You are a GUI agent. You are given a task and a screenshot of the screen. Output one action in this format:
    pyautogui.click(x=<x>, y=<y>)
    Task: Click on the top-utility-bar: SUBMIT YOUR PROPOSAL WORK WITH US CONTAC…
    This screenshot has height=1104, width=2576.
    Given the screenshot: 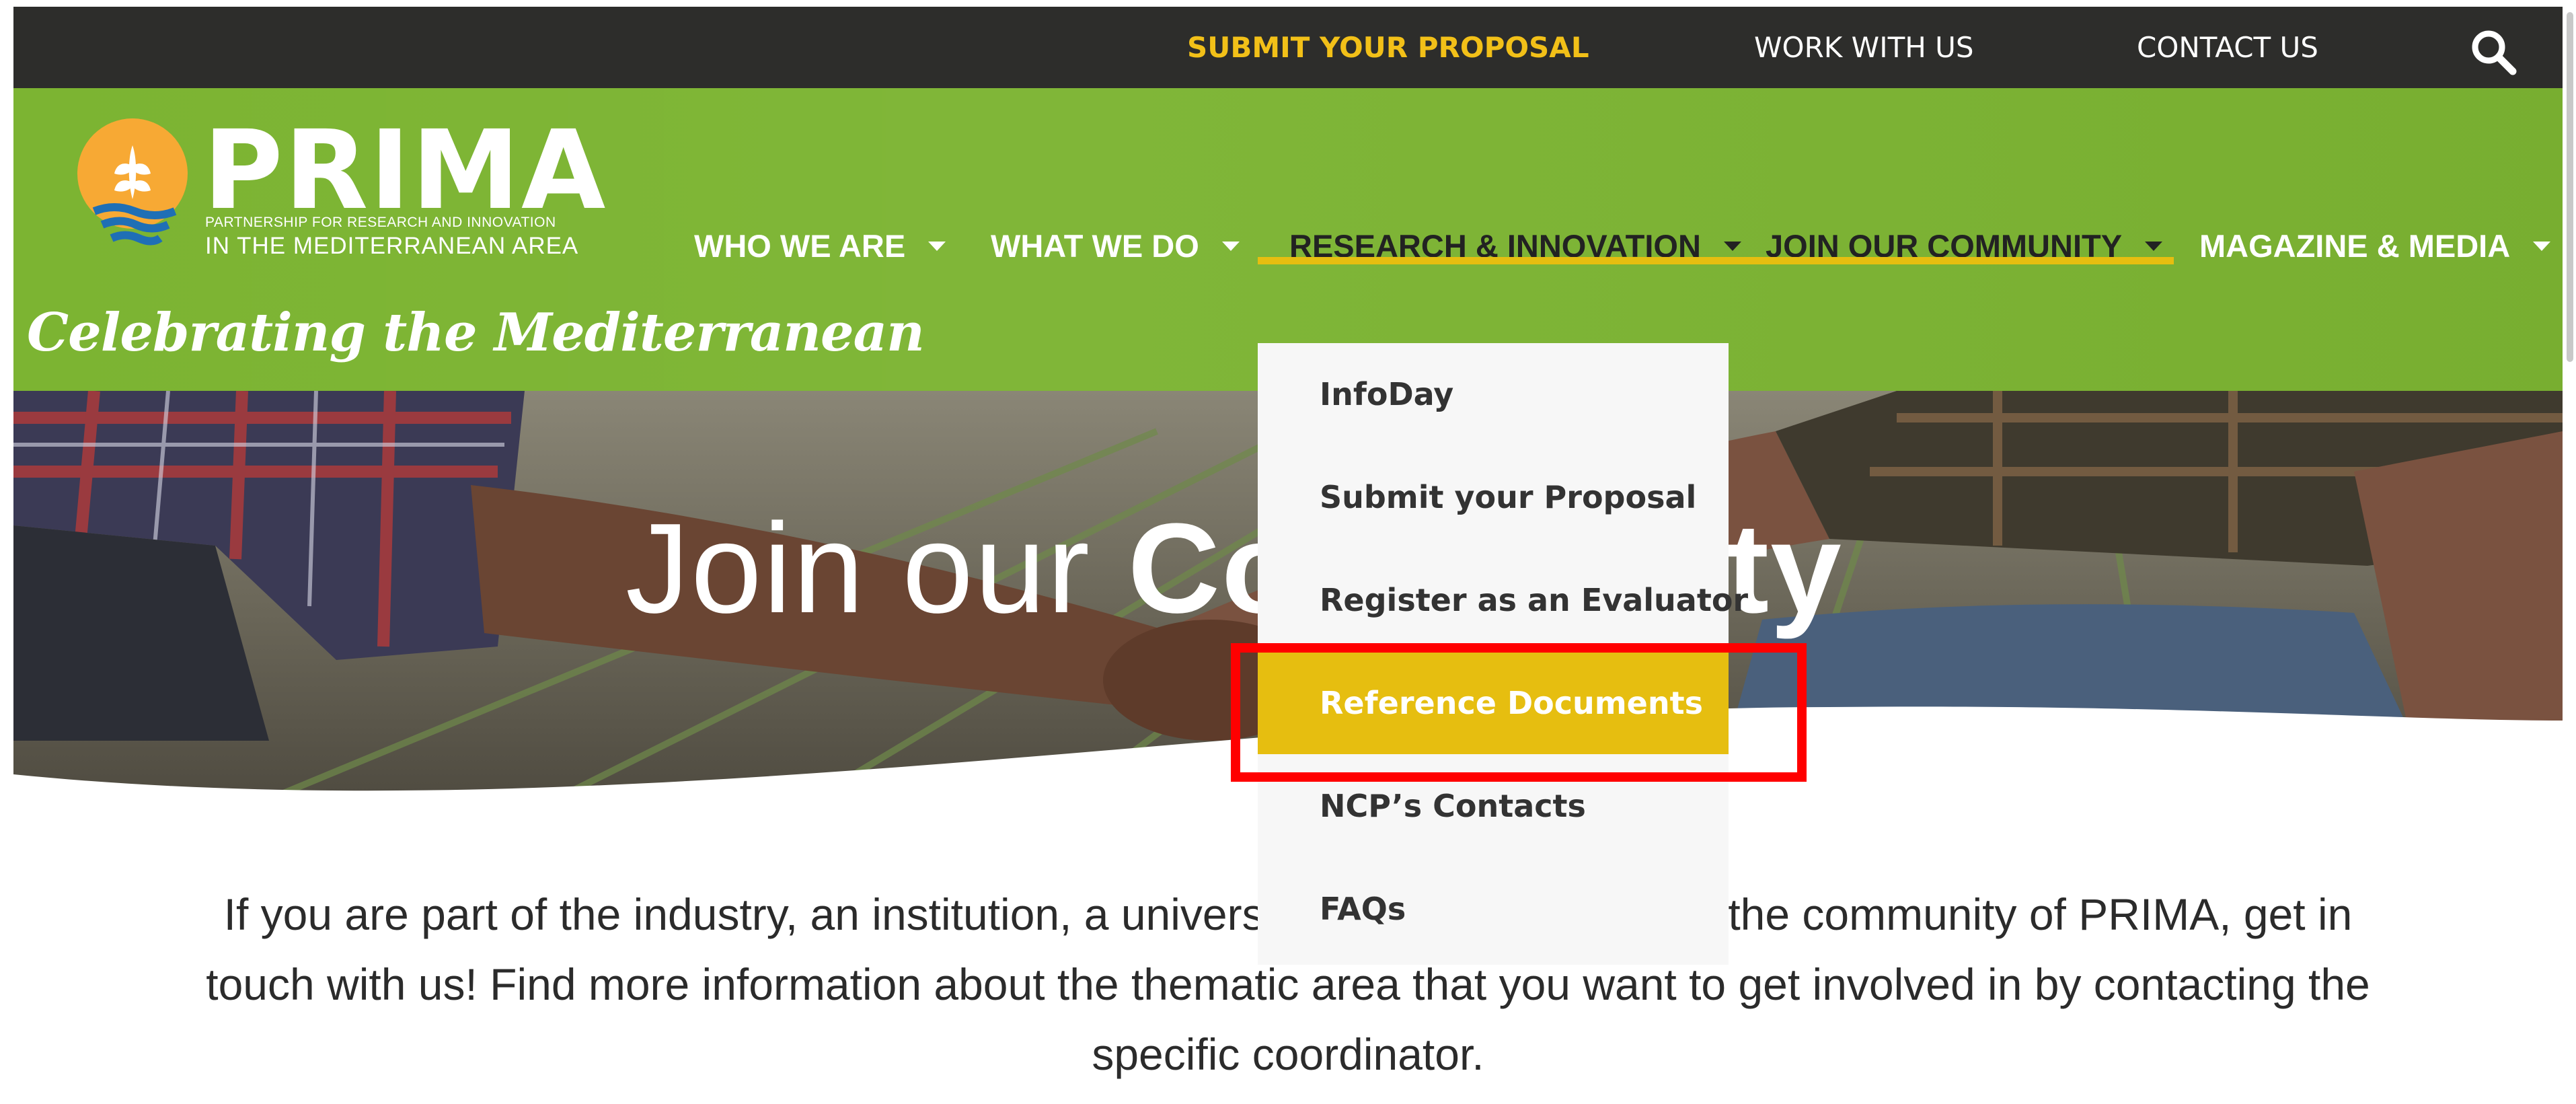 What is the action you would take?
    pyautogui.click(x=1288, y=47)
    